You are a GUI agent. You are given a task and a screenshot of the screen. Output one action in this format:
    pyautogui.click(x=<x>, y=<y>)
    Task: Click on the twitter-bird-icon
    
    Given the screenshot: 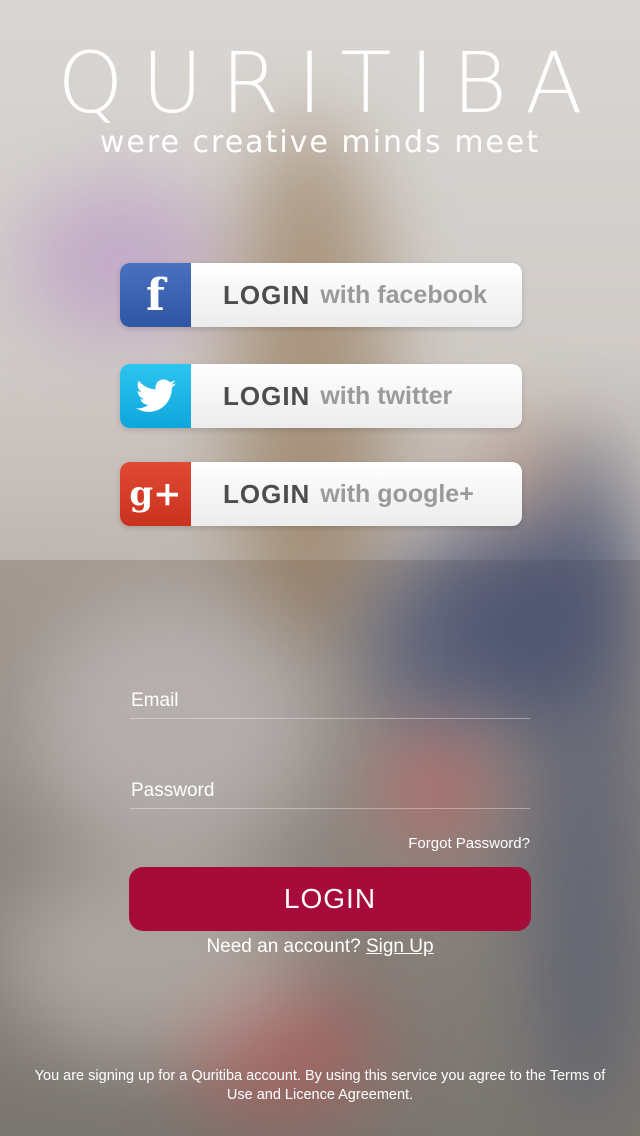 What is the action you would take?
    pyautogui.click(x=155, y=396)
    